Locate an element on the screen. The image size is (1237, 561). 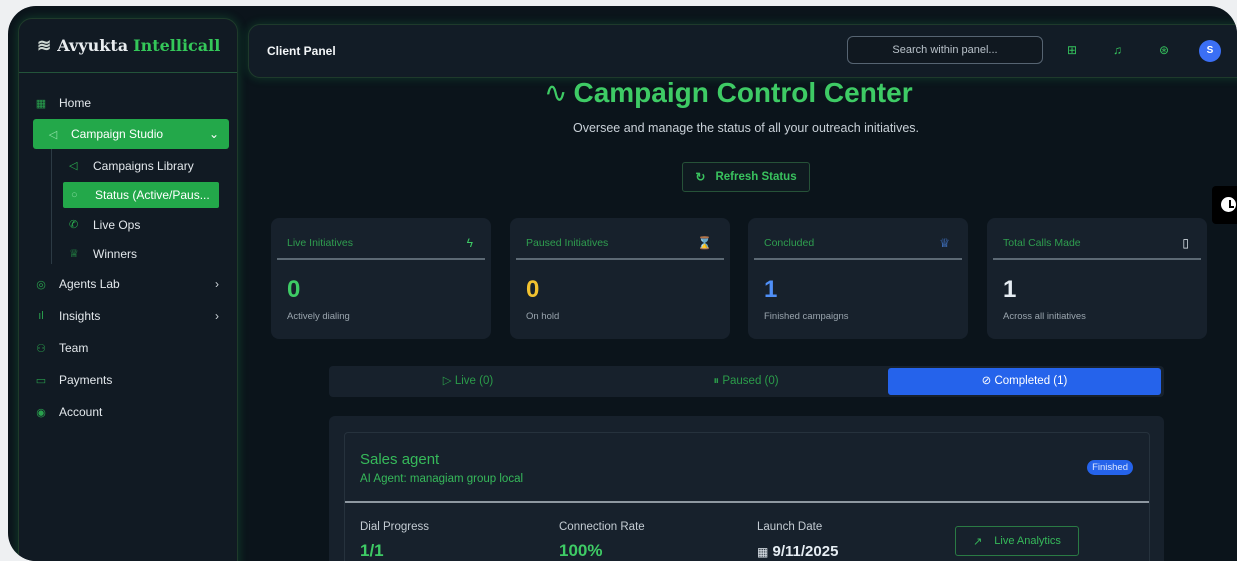
tab-completed: ⊘ Completed (1) is located at coordinates (1024, 381).